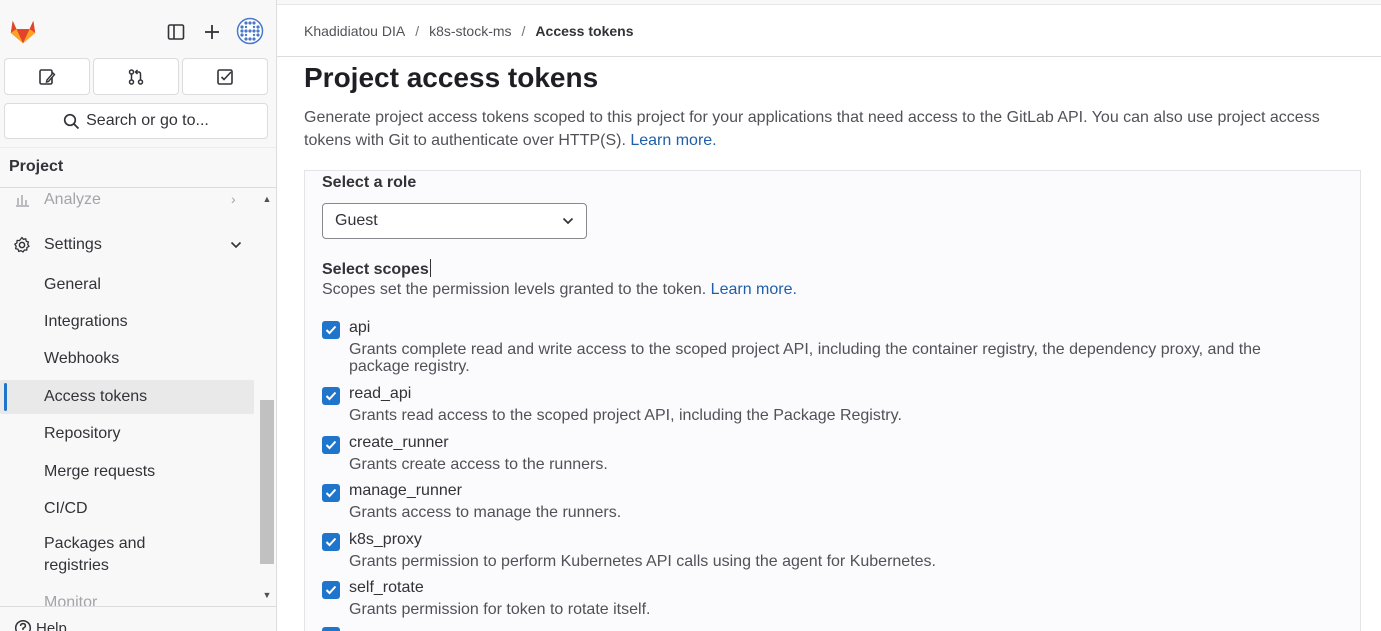 This screenshot has width=1381, height=631. Describe the element at coordinates (76, 565) in the screenshot. I see `sidebar-item-label: registries` at that location.